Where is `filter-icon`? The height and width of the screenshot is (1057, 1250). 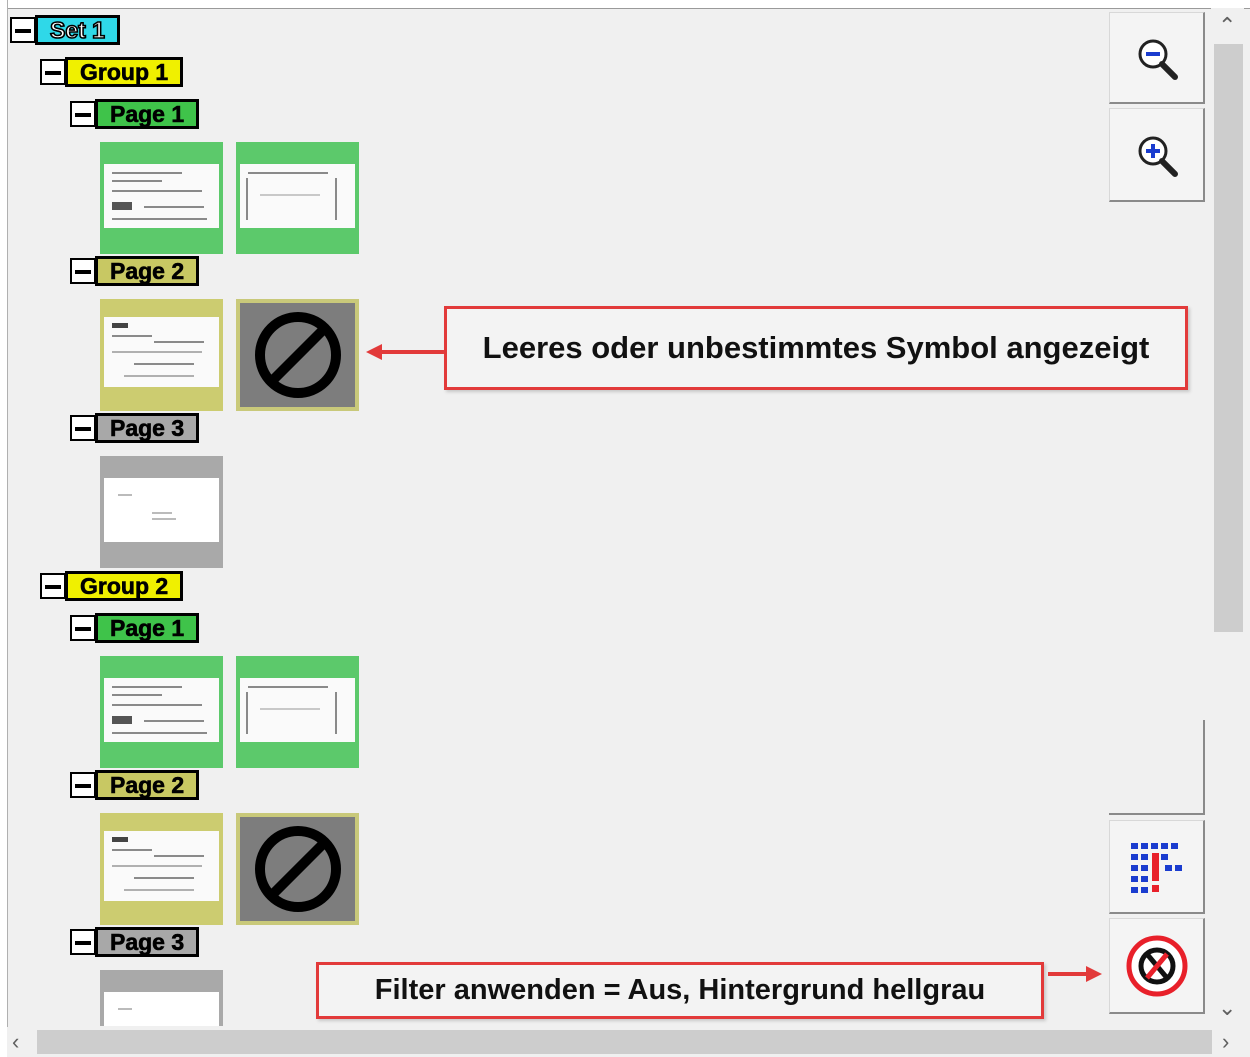 filter-icon is located at coordinates (1156, 867).